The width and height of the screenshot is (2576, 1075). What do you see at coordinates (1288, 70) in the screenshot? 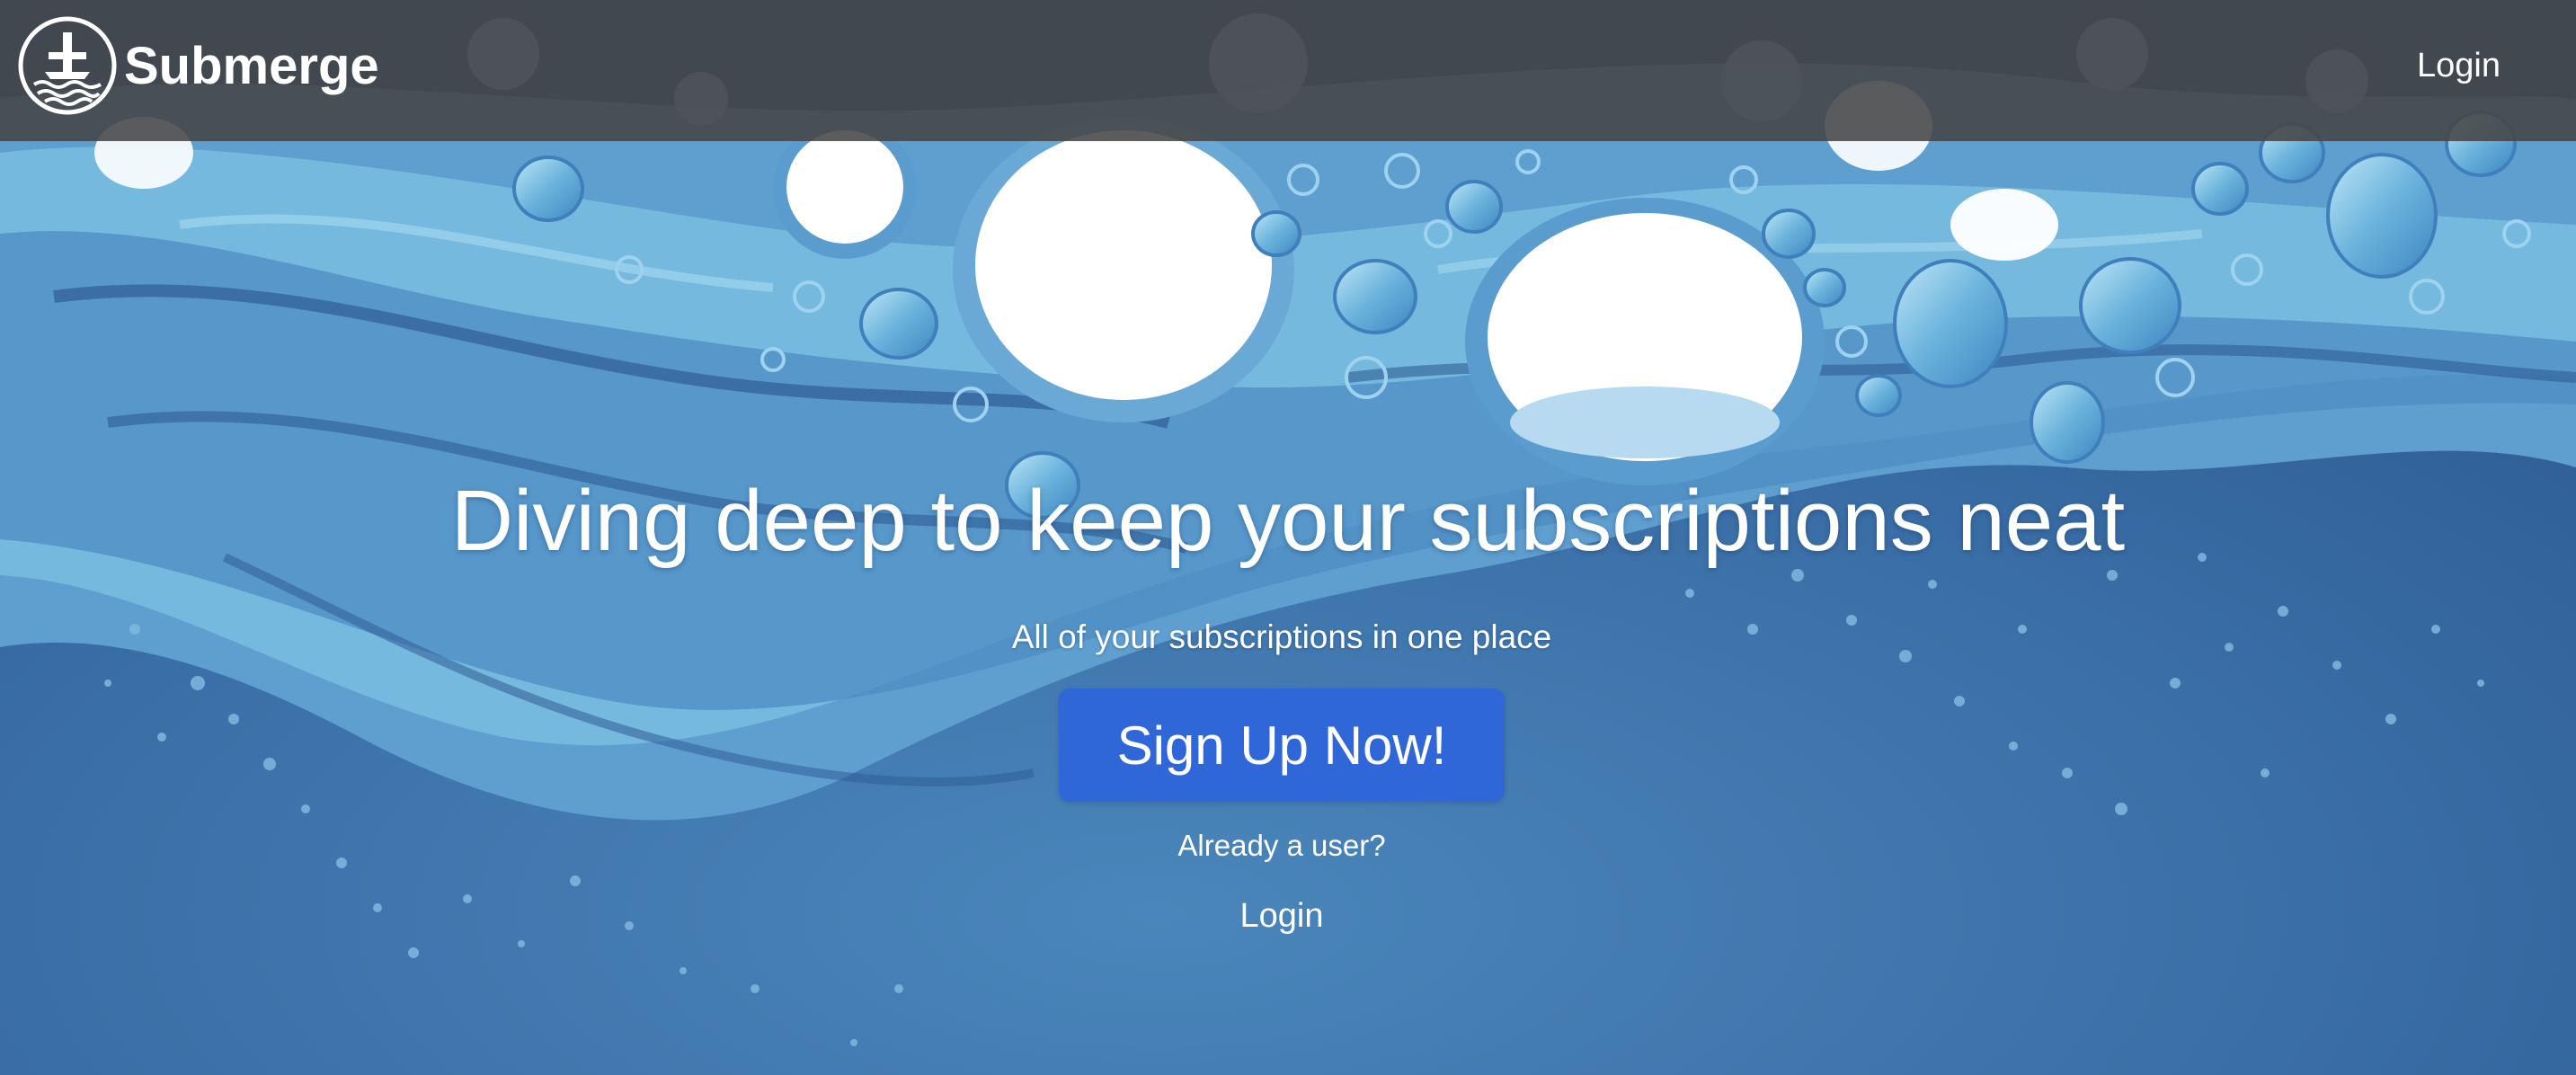
I see `top-navbar: Submerge Login` at bounding box center [1288, 70].